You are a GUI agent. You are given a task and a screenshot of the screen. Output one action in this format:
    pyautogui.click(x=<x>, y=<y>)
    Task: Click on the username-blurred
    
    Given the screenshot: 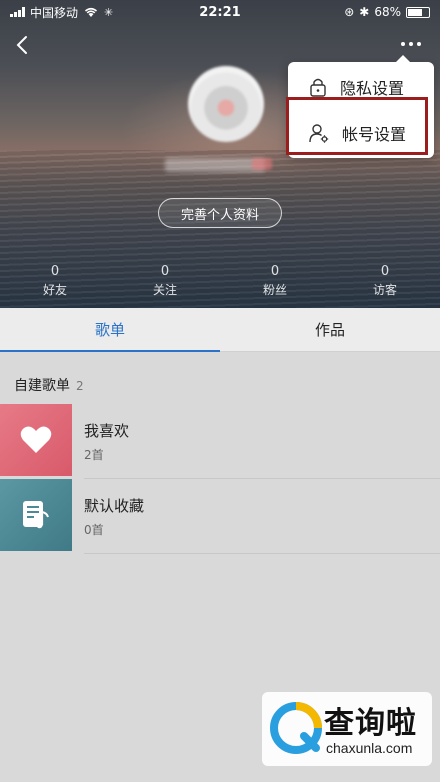 What is the action you would take?
    pyautogui.click(x=215, y=165)
    